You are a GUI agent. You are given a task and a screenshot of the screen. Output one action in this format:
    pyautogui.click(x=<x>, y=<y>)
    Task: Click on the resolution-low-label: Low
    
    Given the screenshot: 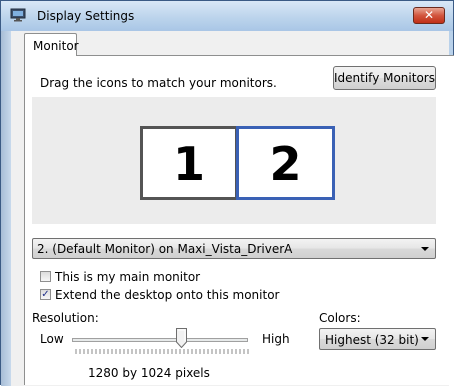 What is the action you would take?
    pyautogui.click(x=52, y=339)
    